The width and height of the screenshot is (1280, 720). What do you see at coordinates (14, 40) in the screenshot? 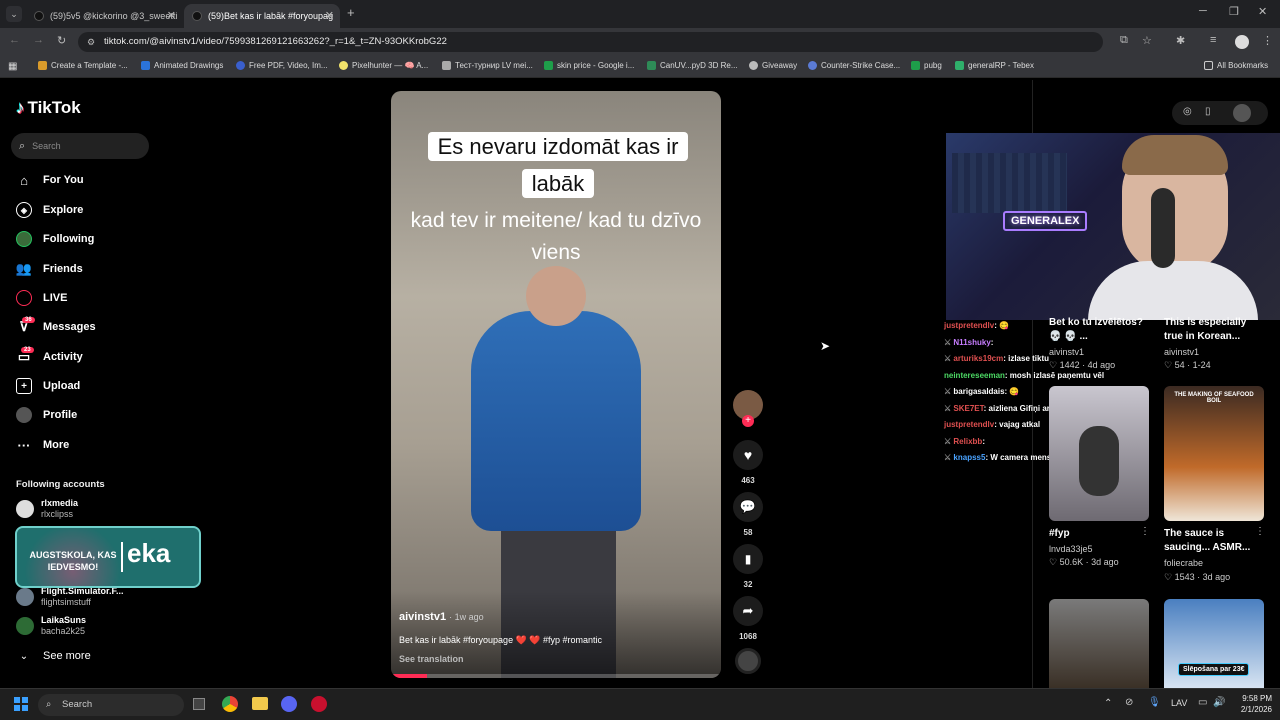
I see `back-icon: ←` at bounding box center [14, 40].